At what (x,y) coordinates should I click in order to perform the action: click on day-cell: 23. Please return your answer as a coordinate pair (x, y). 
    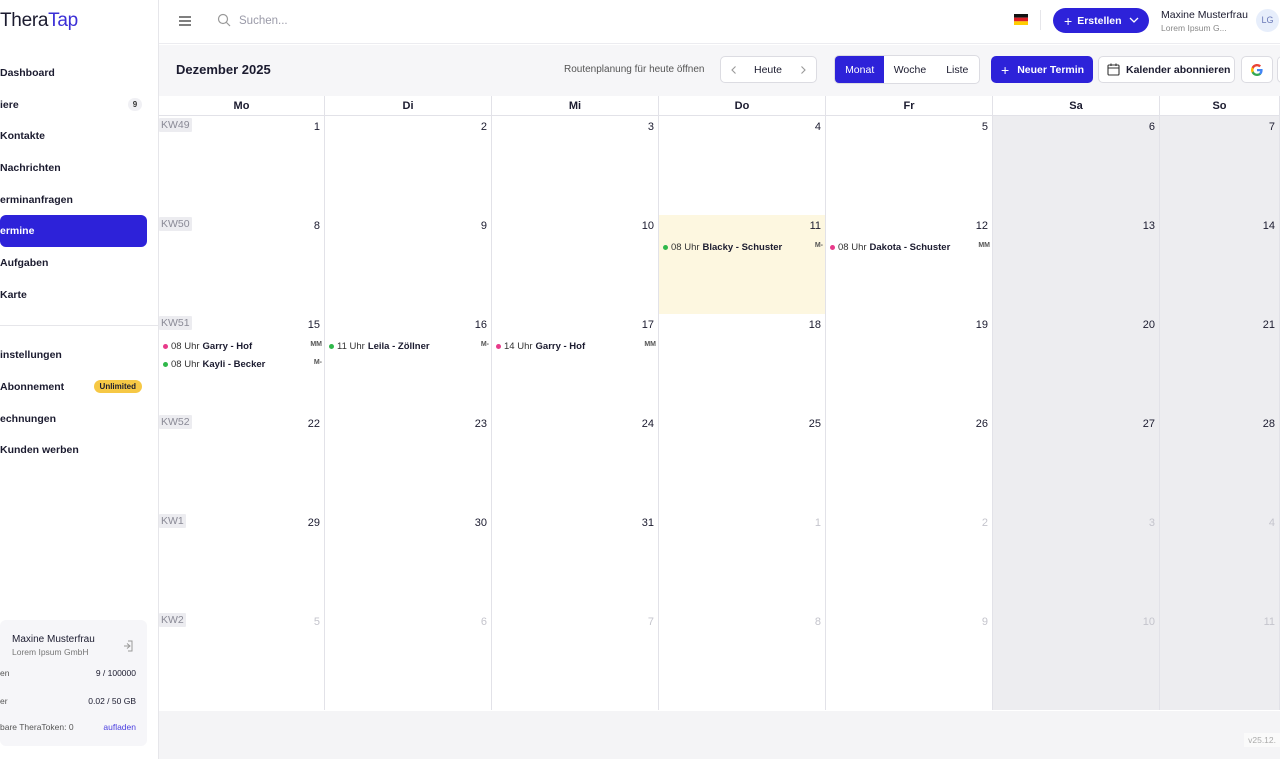
    Looking at the image, I should click on (408, 462).